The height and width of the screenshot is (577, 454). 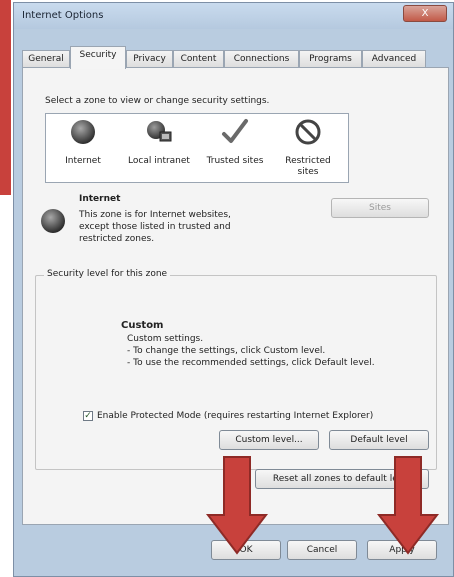 I want to click on tab-advanced: Advanced, so click(x=394, y=59).